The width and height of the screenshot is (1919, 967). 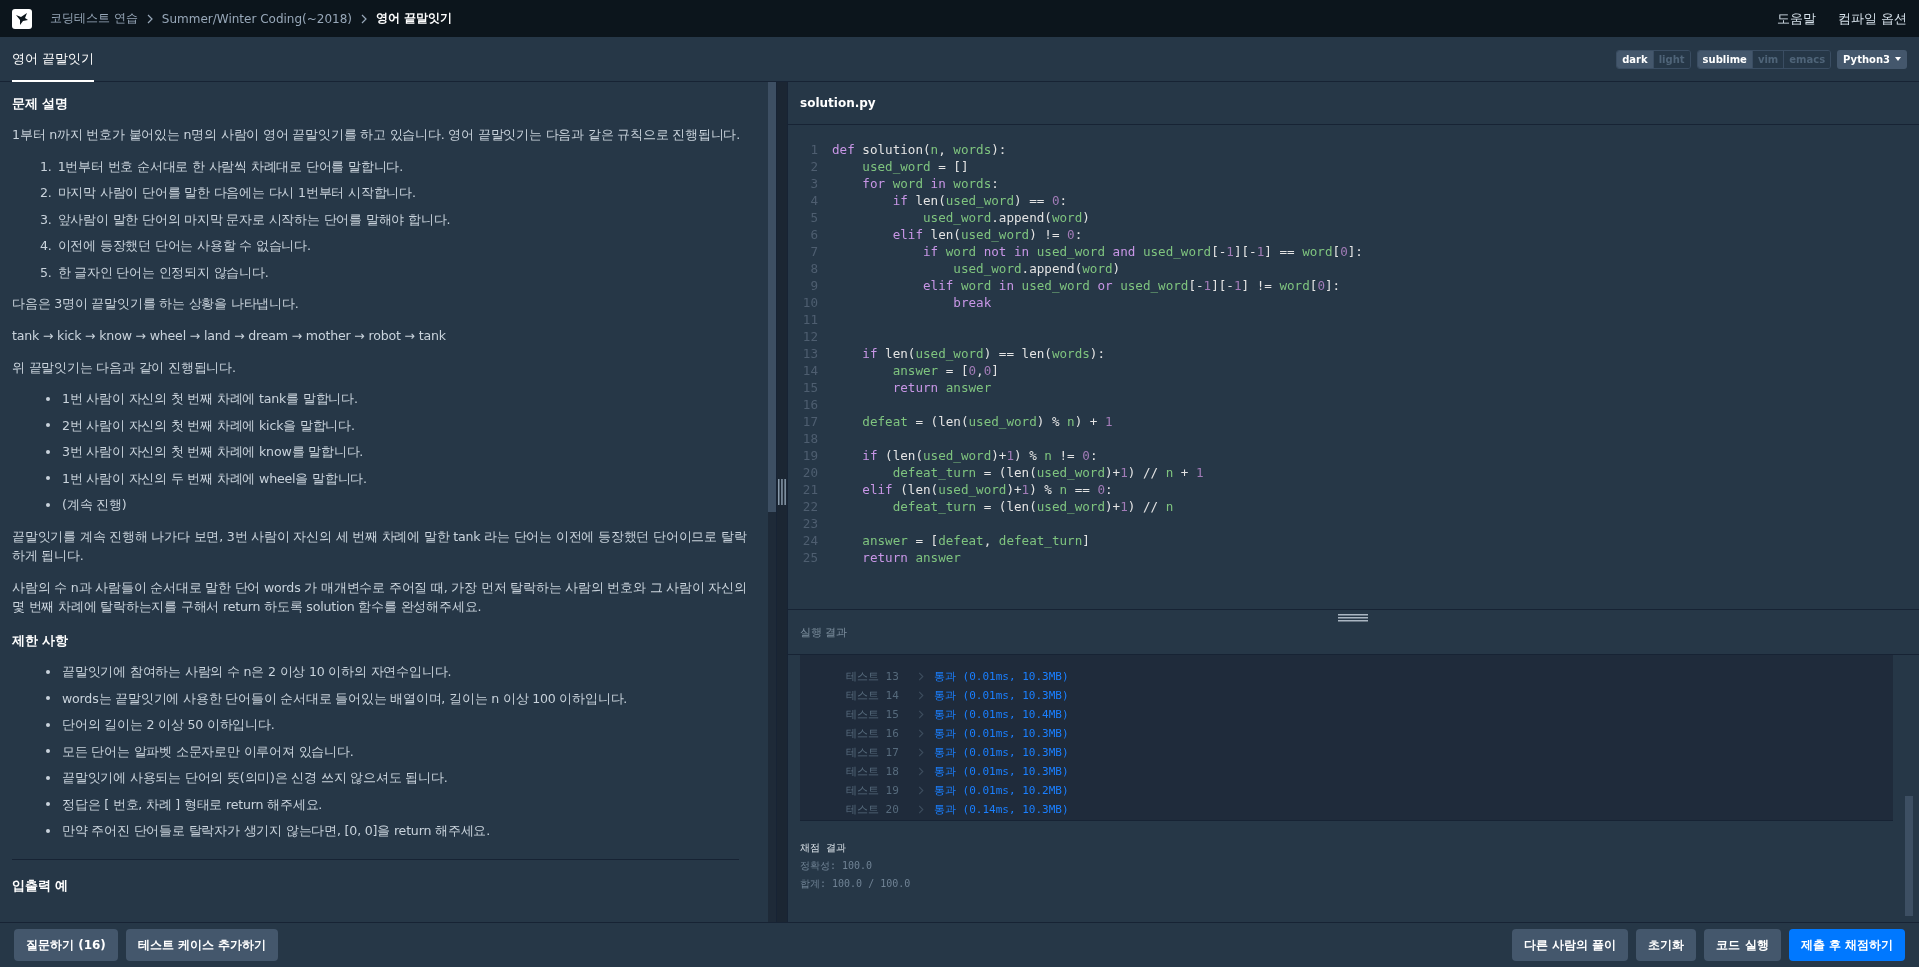 What do you see at coordinates (930, 183) in the screenshot?
I see `code-line: for word in words:` at bounding box center [930, 183].